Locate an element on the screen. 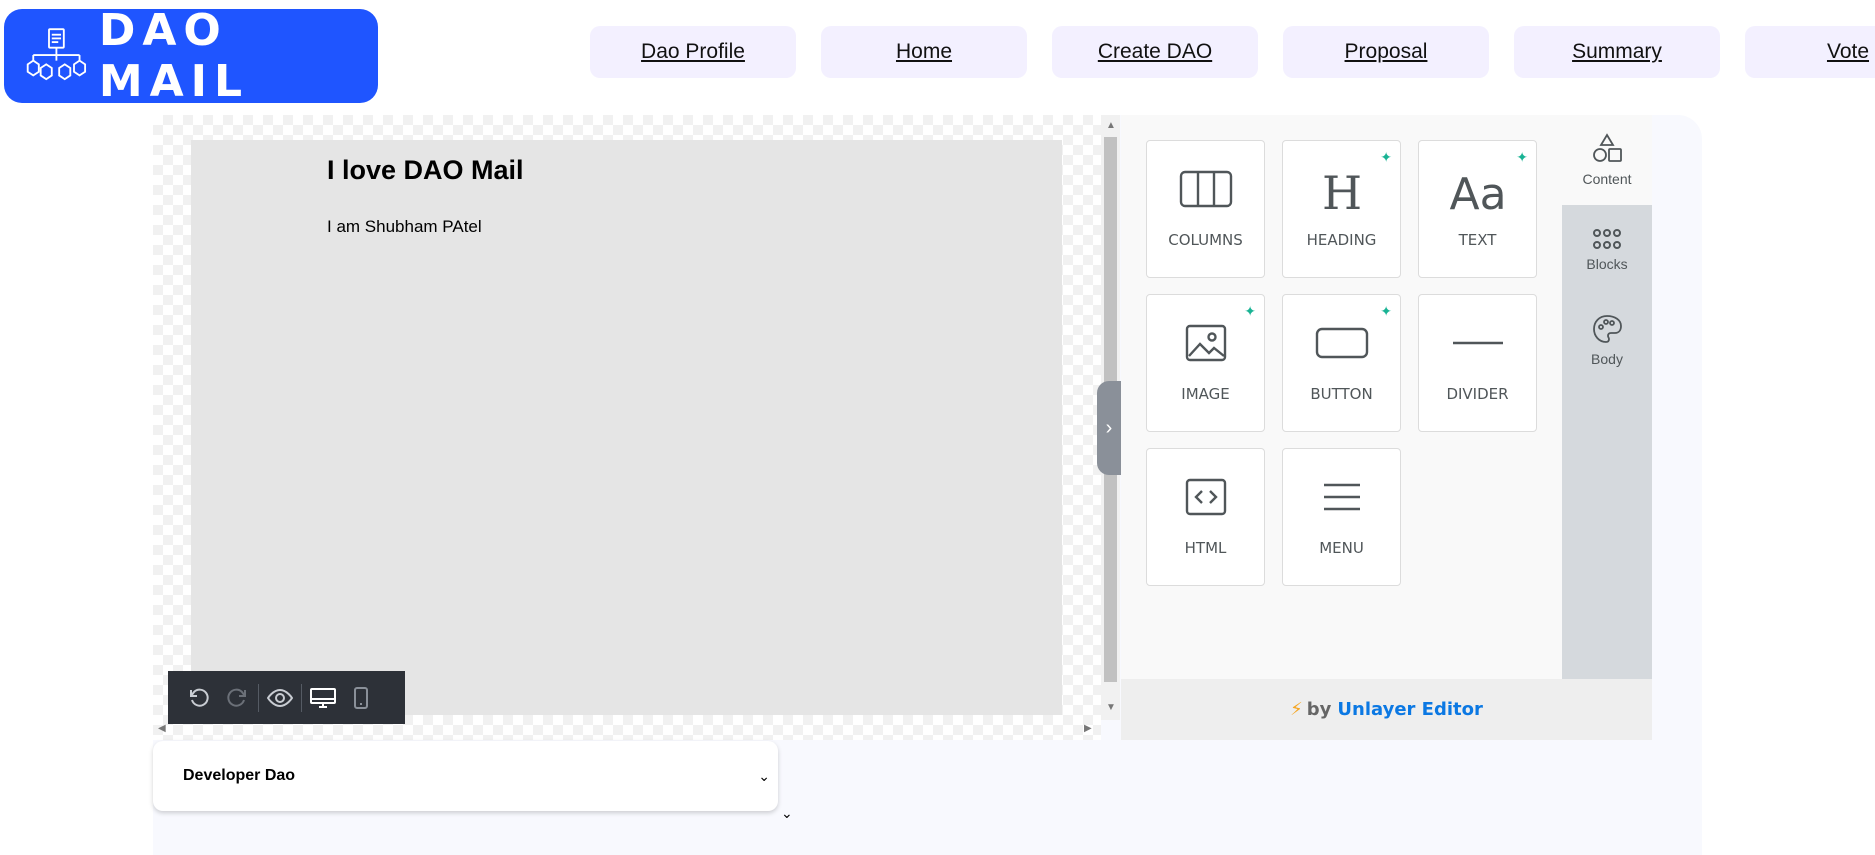 The image size is (1875, 855). tool-label: DIVIDER is located at coordinates (1477, 394).